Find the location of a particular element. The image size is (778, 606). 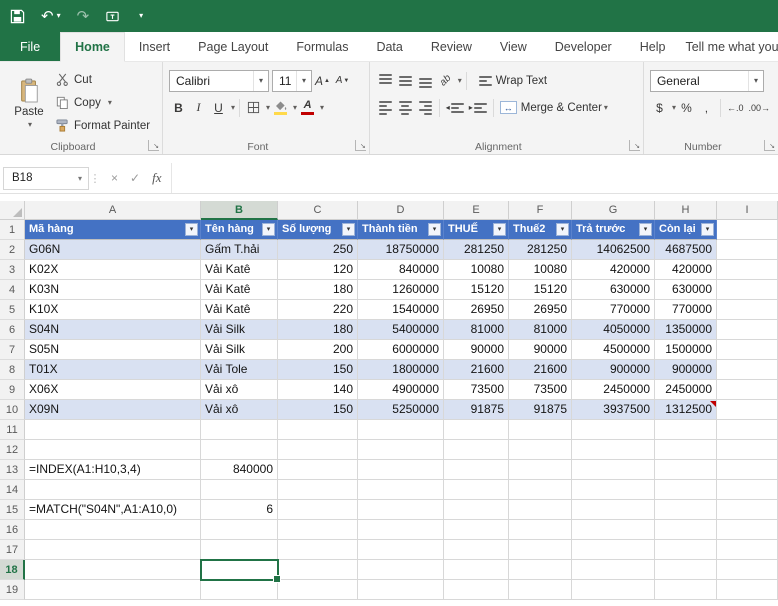

decrease-font-size-button: A ▼ is located at coordinates (342, 81).